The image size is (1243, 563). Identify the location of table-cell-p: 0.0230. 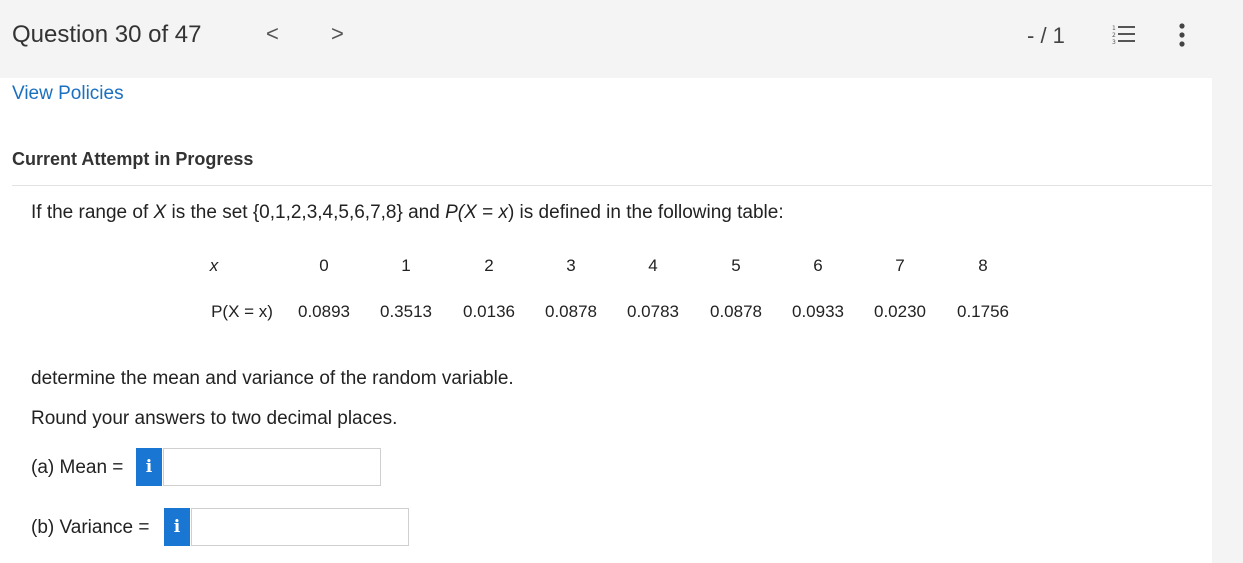
(900, 311).